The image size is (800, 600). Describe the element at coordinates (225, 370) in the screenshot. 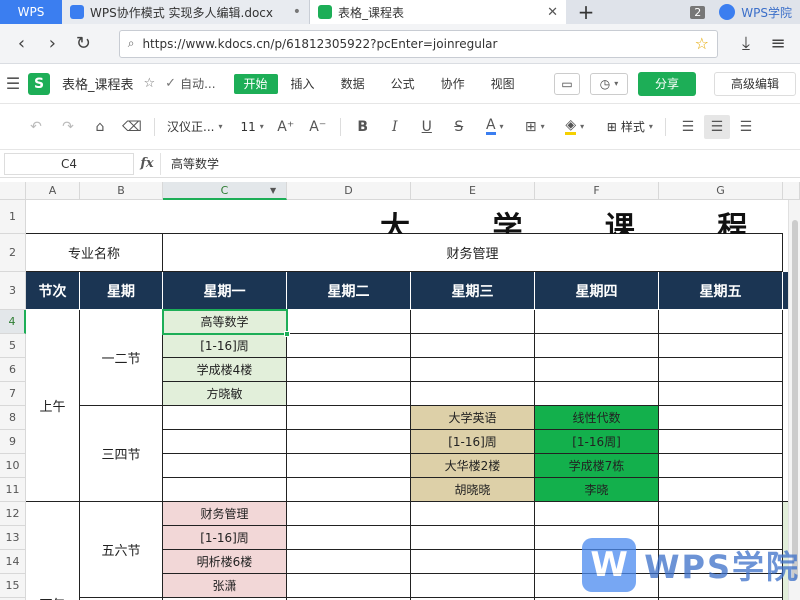

I see `course-cell: 学成楼4楼` at that location.